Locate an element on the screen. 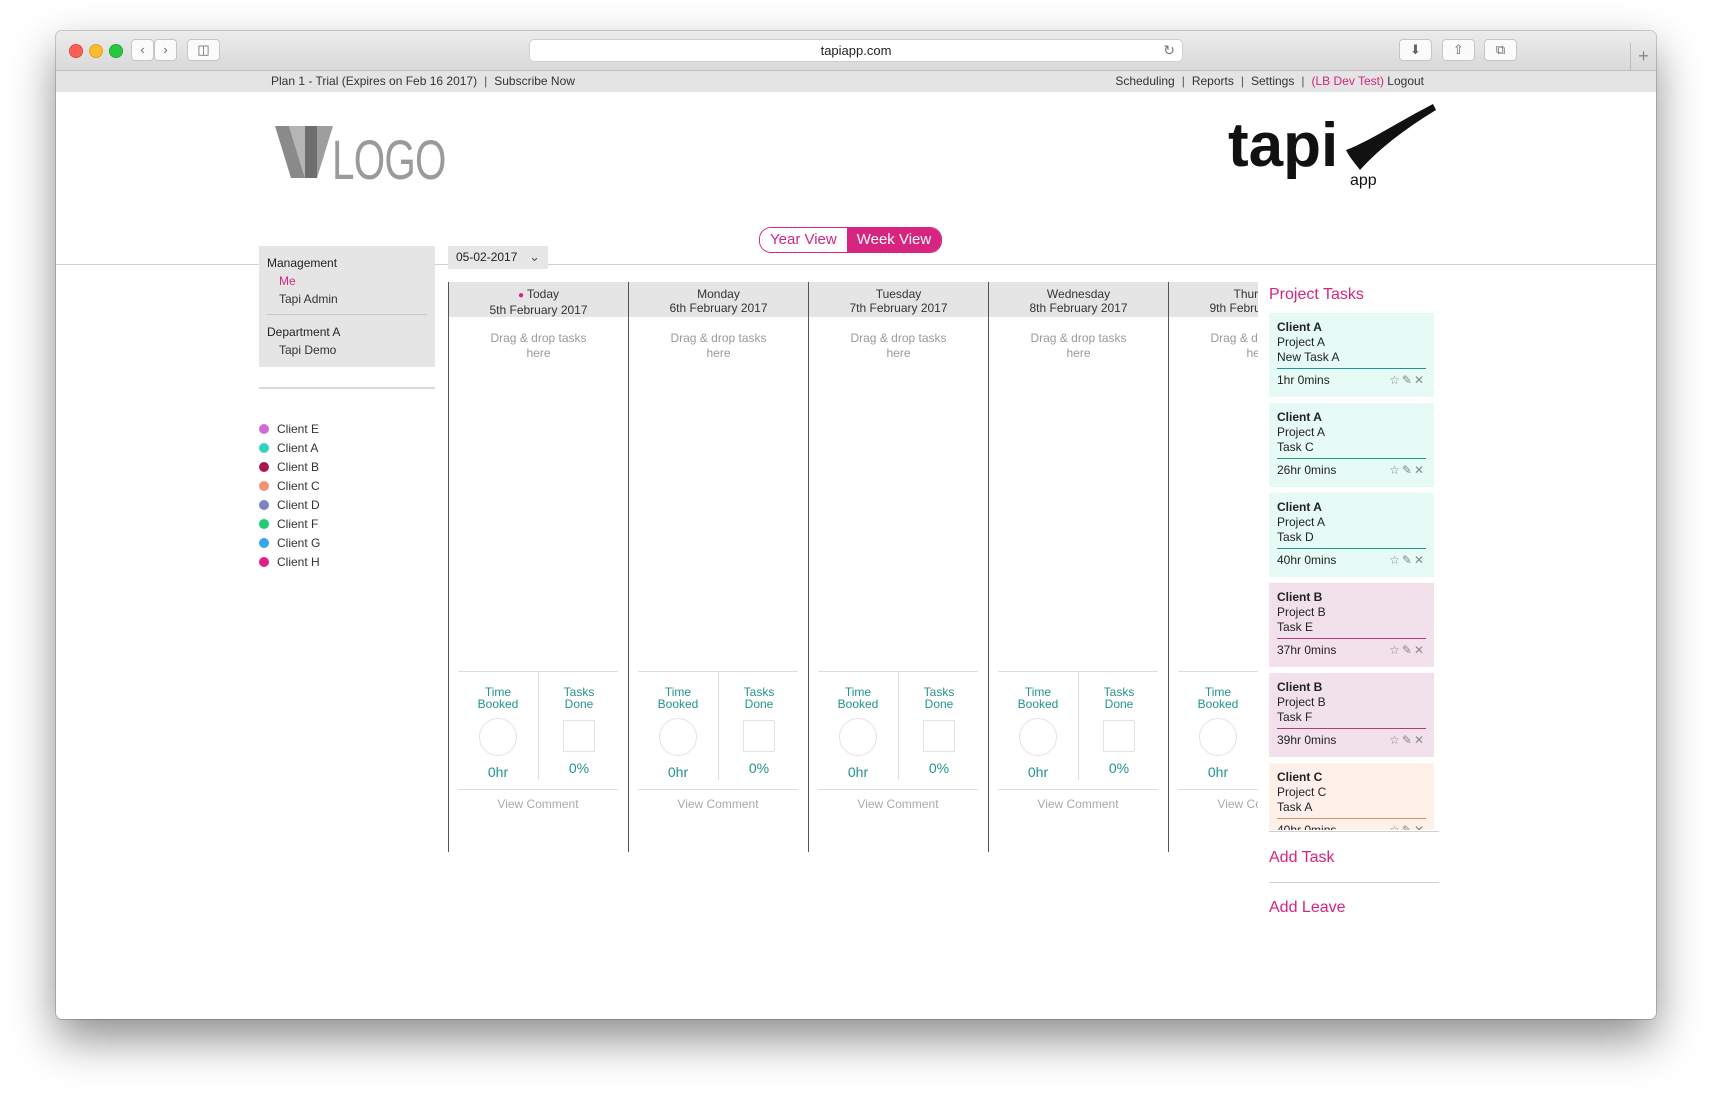 The height and width of the screenshot is (1099, 1712). panel-divider is located at coordinates (1354, 882).